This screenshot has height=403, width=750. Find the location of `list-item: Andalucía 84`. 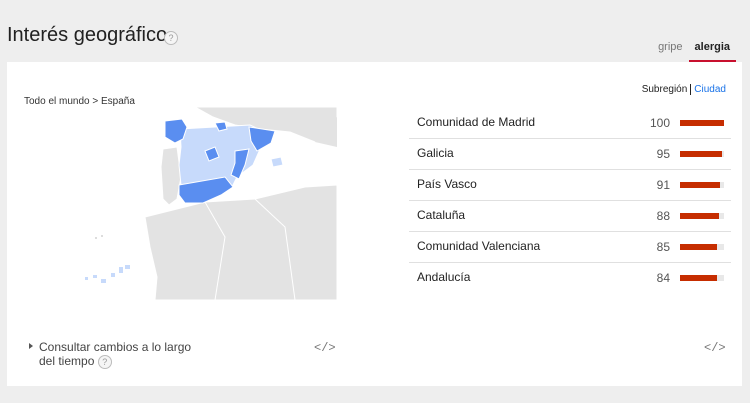

list-item: Andalucía 84 is located at coordinates (570, 278).